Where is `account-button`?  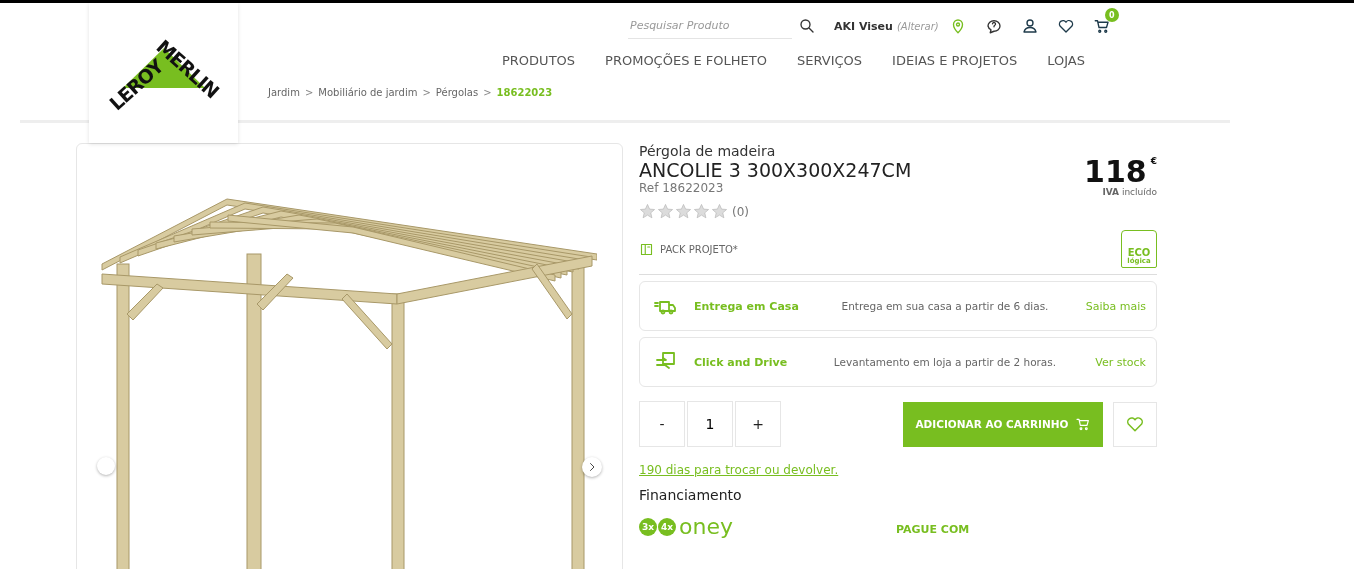
account-button is located at coordinates (1029, 26).